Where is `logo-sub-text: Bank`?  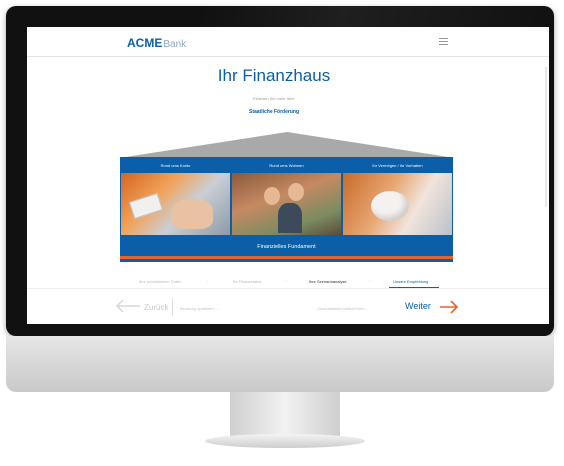 logo-sub-text: Bank is located at coordinates (175, 44).